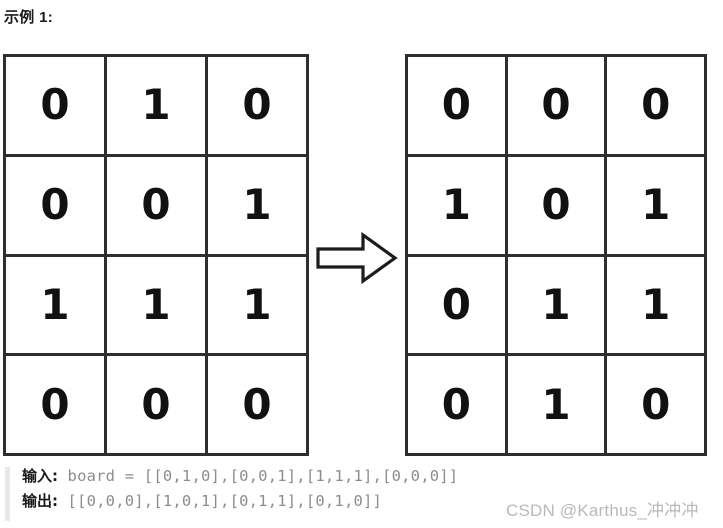 The width and height of the screenshot is (723, 528). What do you see at coordinates (220, 501) in the screenshot?
I see `output-value: [[0,0,0],[1,0,1],[0,1,1],[0,1,0]]` at bounding box center [220, 501].